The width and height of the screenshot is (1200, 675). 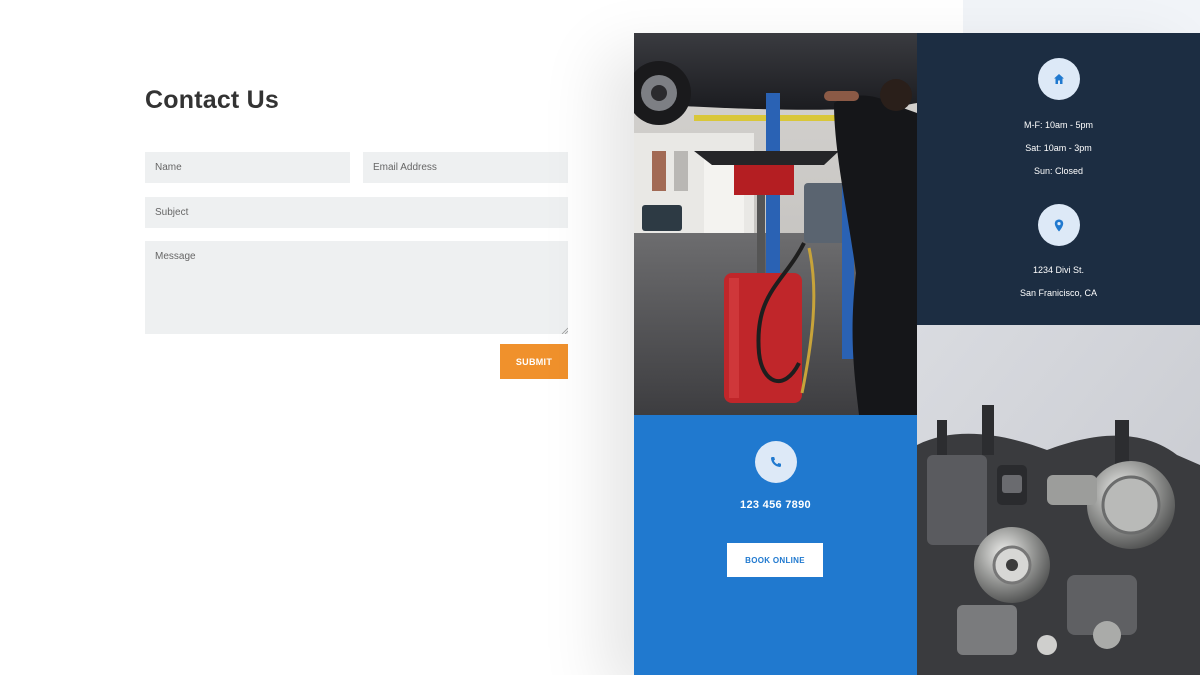 I want to click on hours-saturday: Sat: 10am - 3pm, so click(x=1058, y=148).